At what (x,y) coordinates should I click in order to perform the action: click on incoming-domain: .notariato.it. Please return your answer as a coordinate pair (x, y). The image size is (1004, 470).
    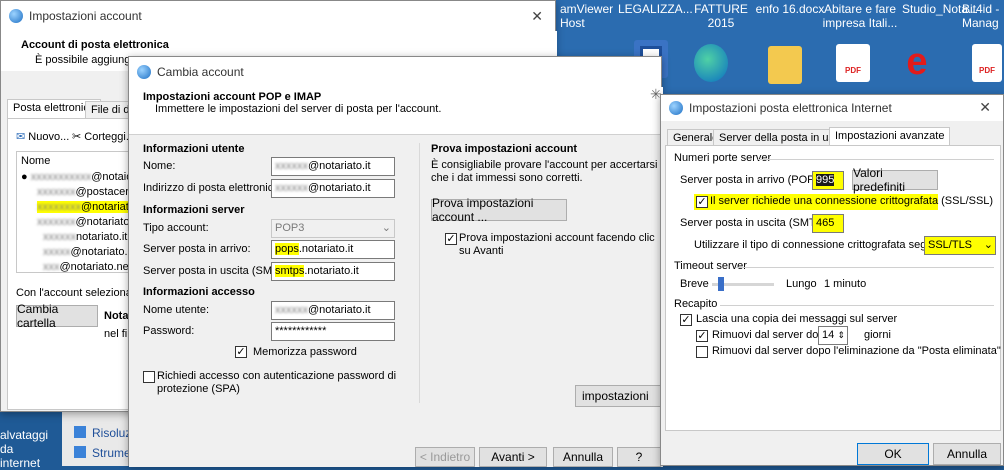
    Looking at the image, I should click on (326, 249).